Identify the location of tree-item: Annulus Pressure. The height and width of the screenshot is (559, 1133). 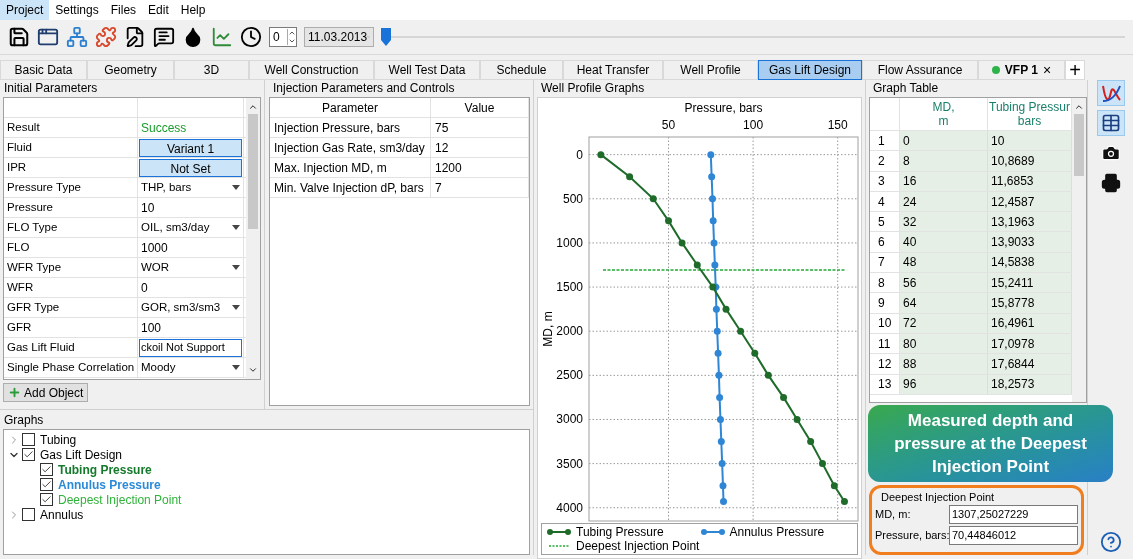
(109, 484).